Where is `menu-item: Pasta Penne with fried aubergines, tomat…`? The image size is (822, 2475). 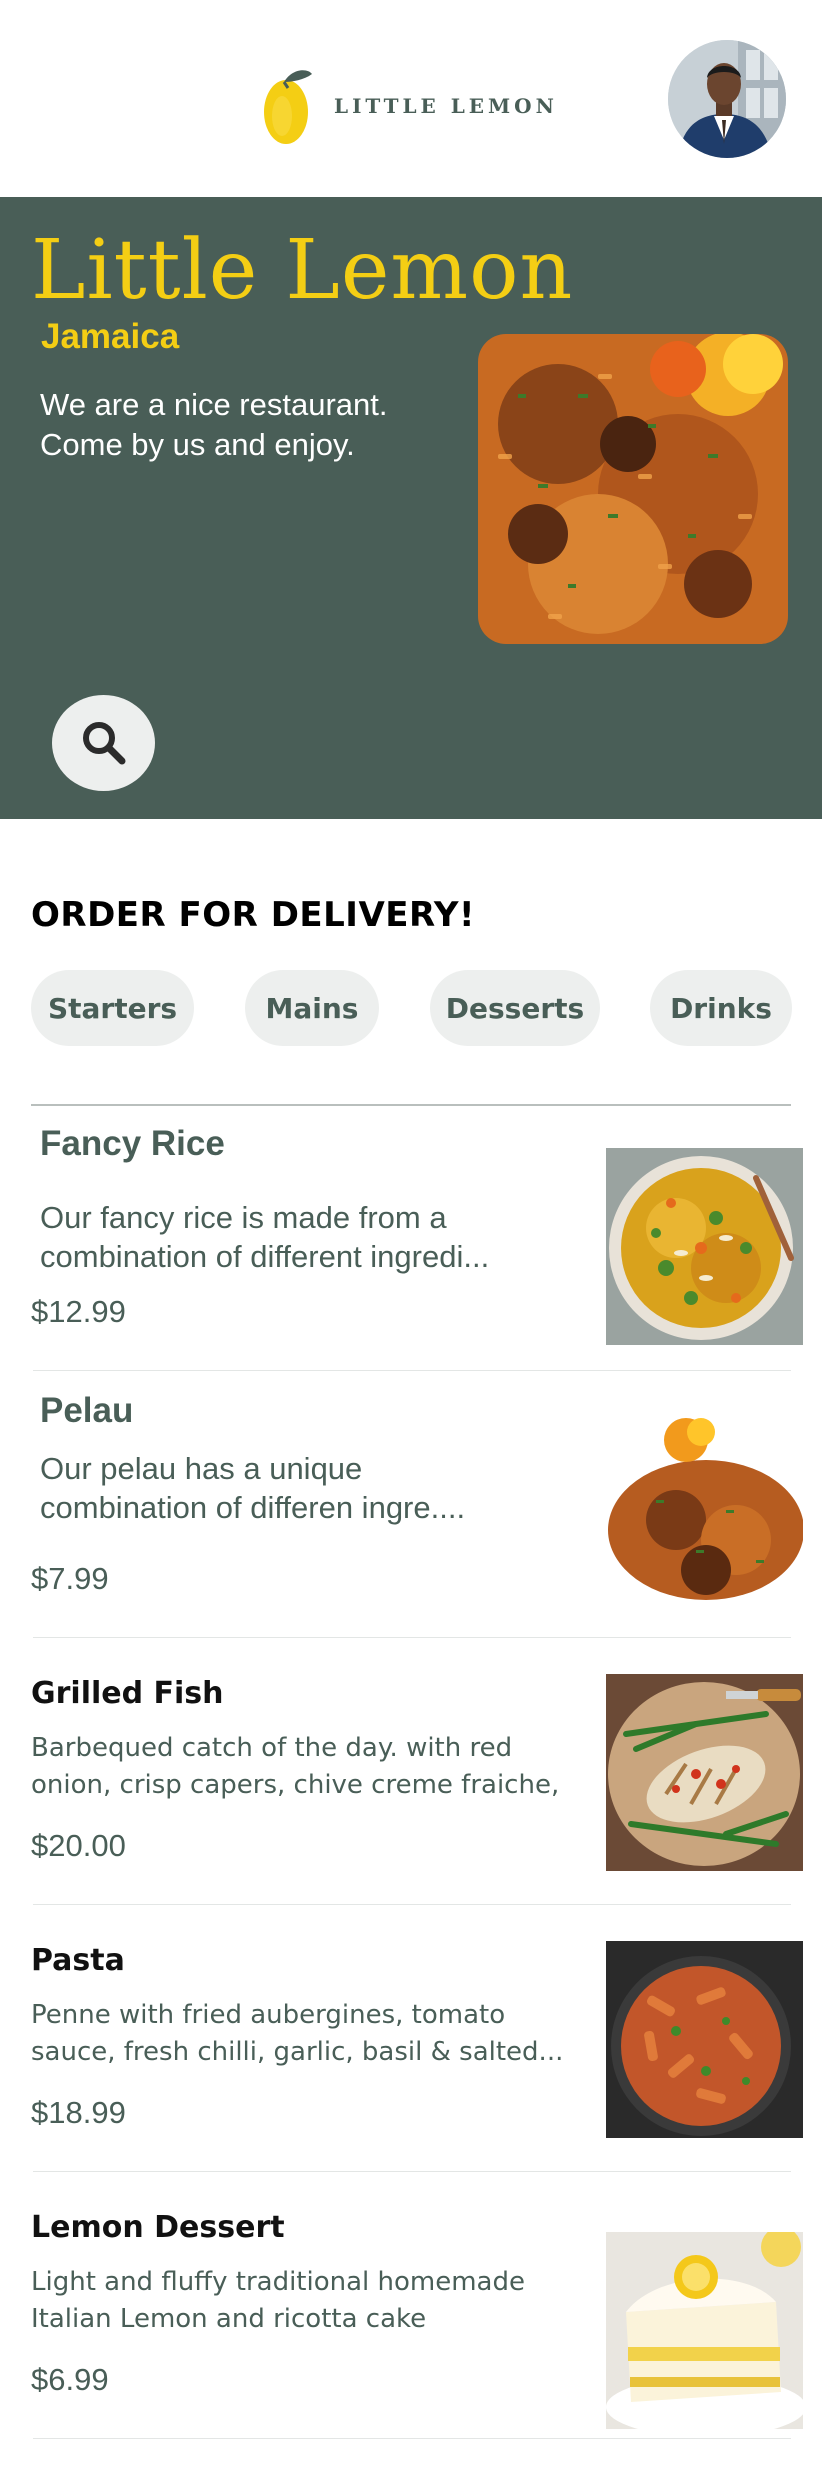
menu-item: Pasta Penne with fried aubergines, tomat… is located at coordinates (411, 2038).